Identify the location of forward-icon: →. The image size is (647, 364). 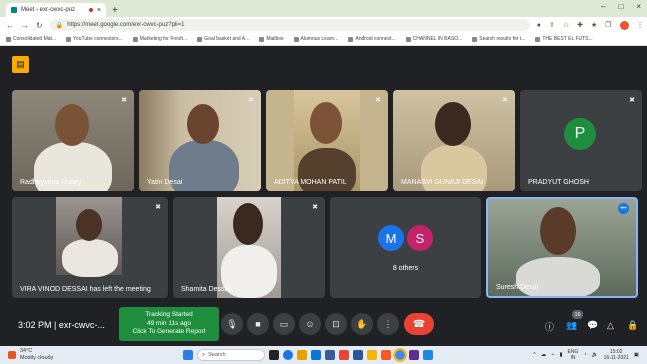
(25, 25).